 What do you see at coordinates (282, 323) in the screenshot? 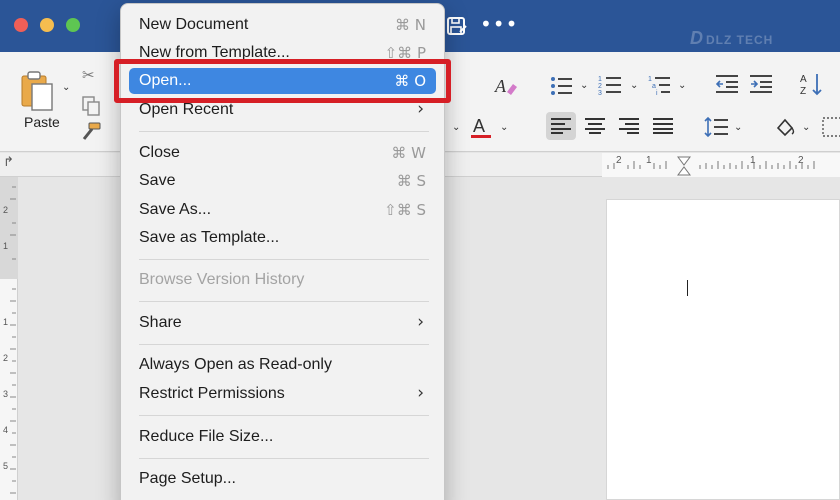
I see `menu-item-share: Share ›` at bounding box center [282, 323].